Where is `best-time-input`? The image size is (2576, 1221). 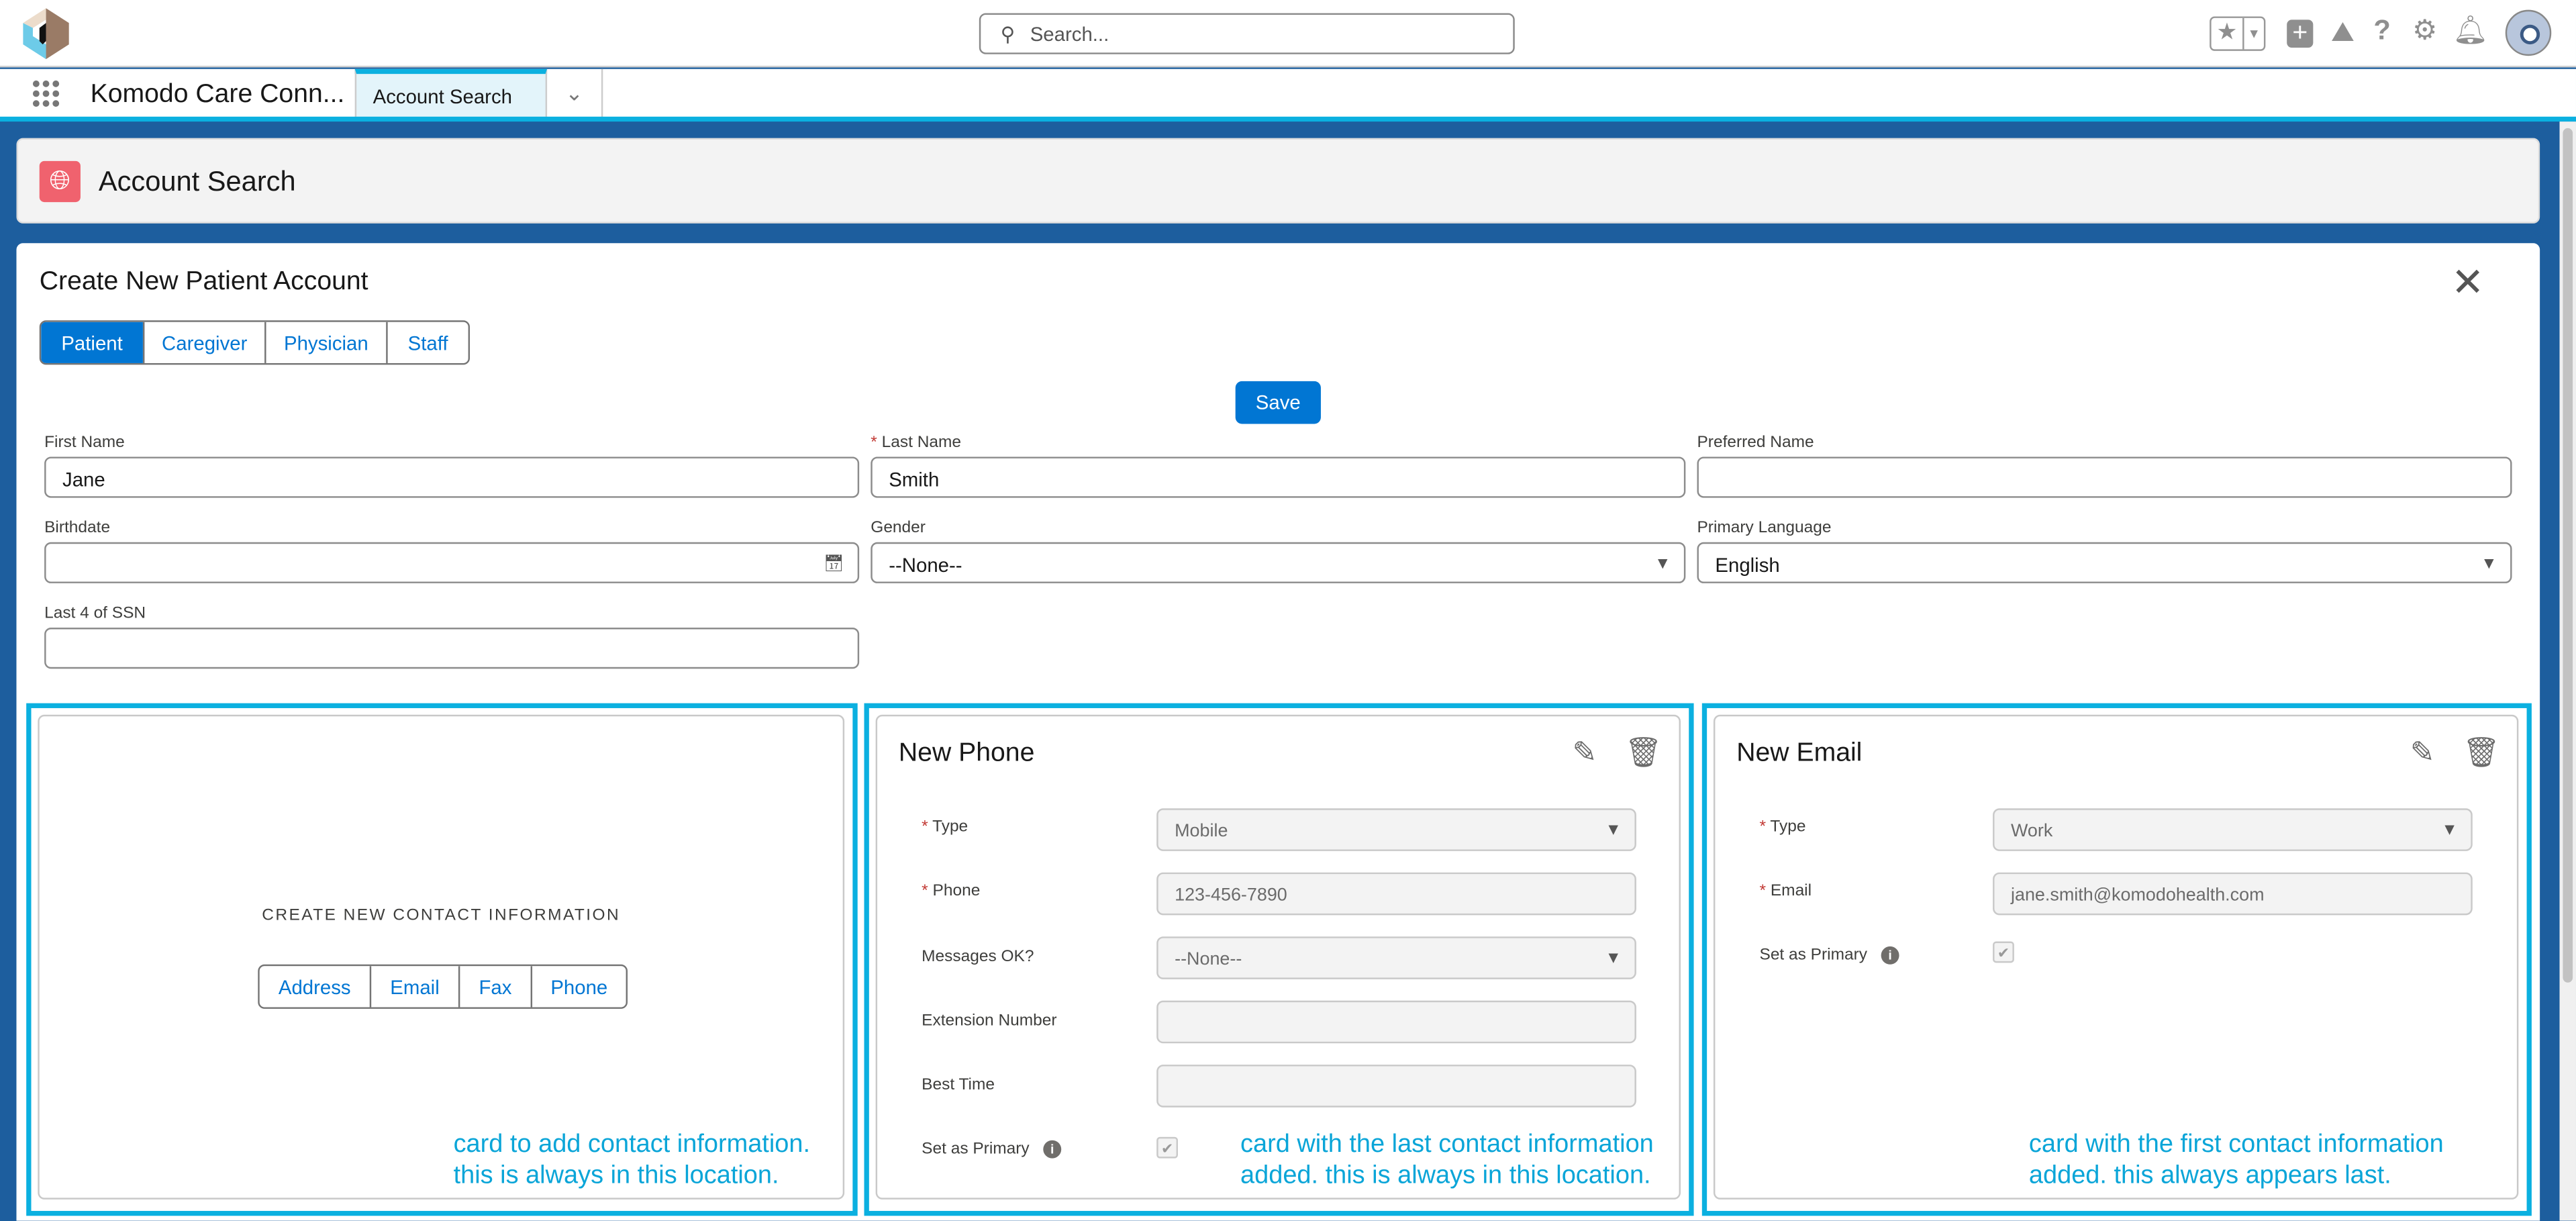 best-time-input is located at coordinates (1396, 1086).